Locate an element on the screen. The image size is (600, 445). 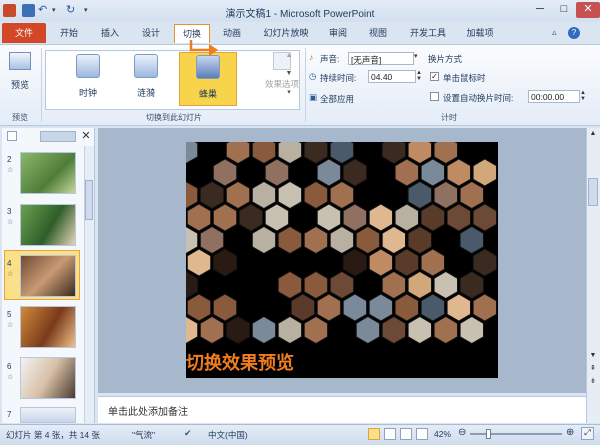
sound-select: [无声音] is located at coordinates (381, 58).